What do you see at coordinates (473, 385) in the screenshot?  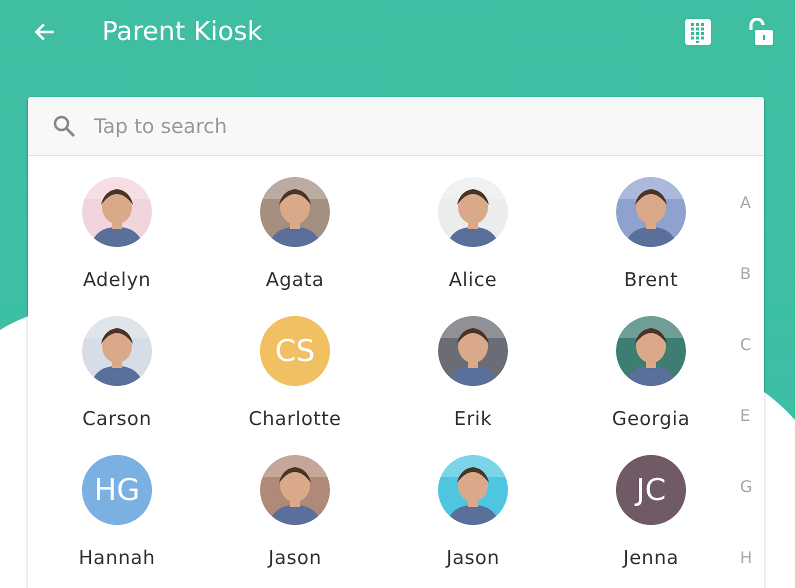 I see `student-tile: Erik` at bounding box center [473, 385].